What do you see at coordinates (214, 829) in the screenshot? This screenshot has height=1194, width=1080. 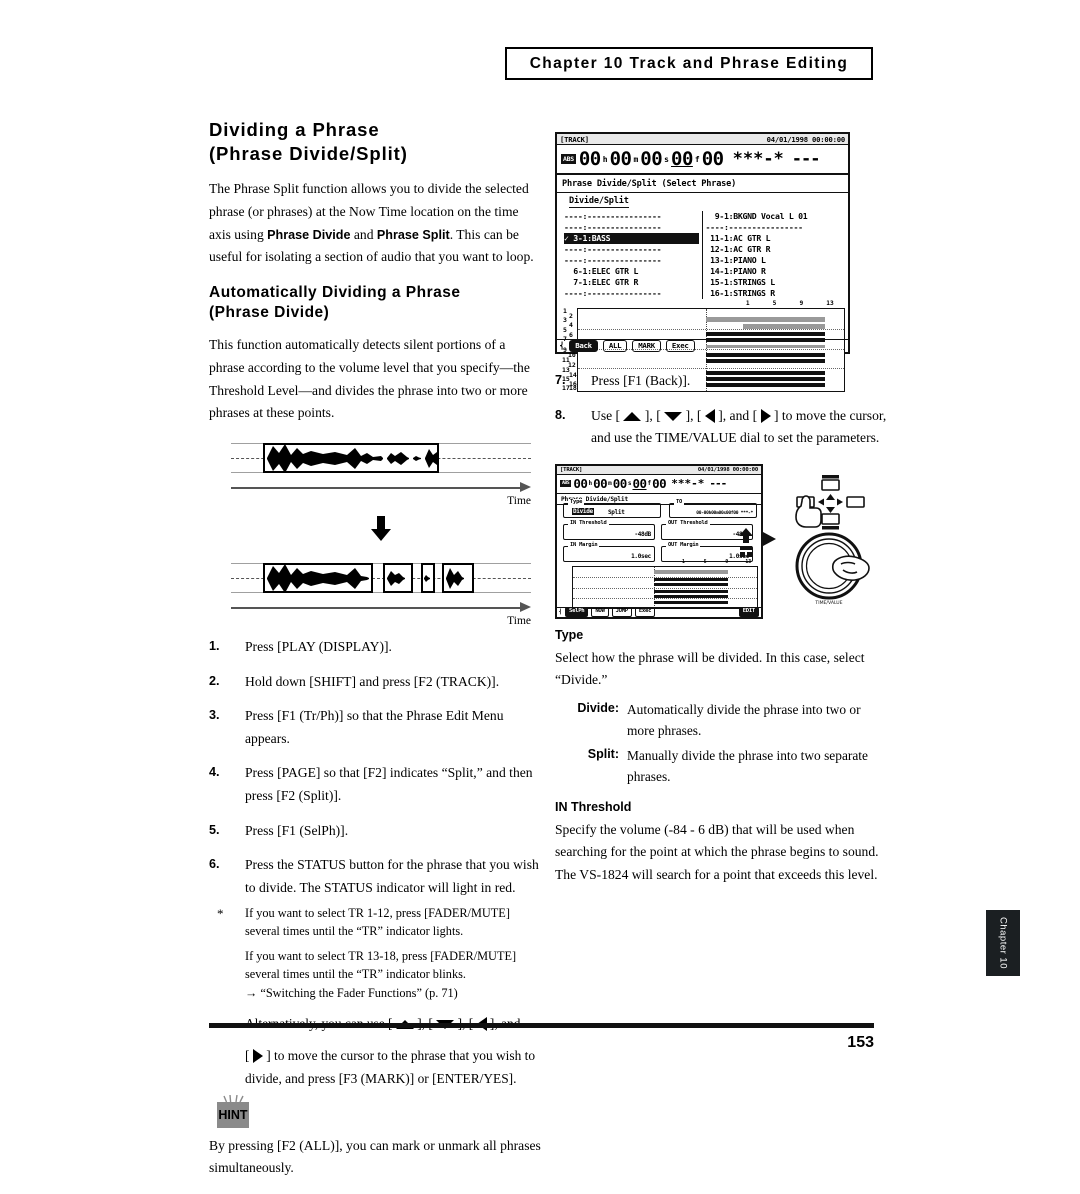 I see `step-number: 5.` at bounding box center [214, 829].